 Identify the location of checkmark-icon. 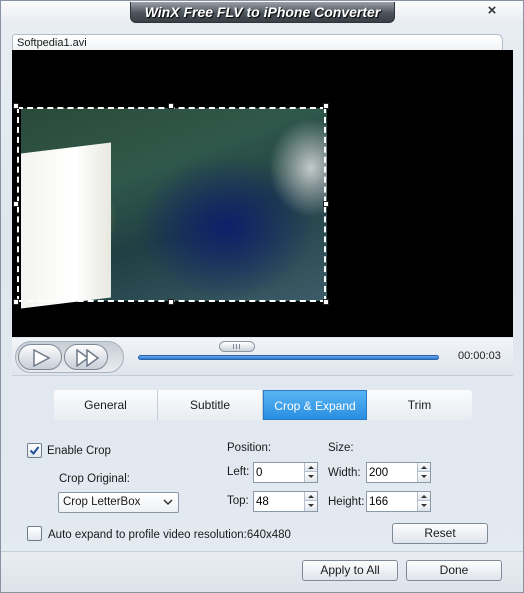
(34, 451).